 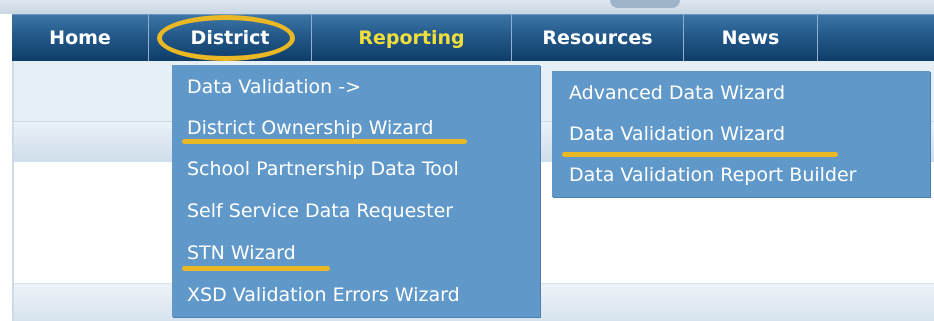 What do you see at coordinates (13, 190) in the screenshot?
I see `divider` at bounding box center [13, 190].